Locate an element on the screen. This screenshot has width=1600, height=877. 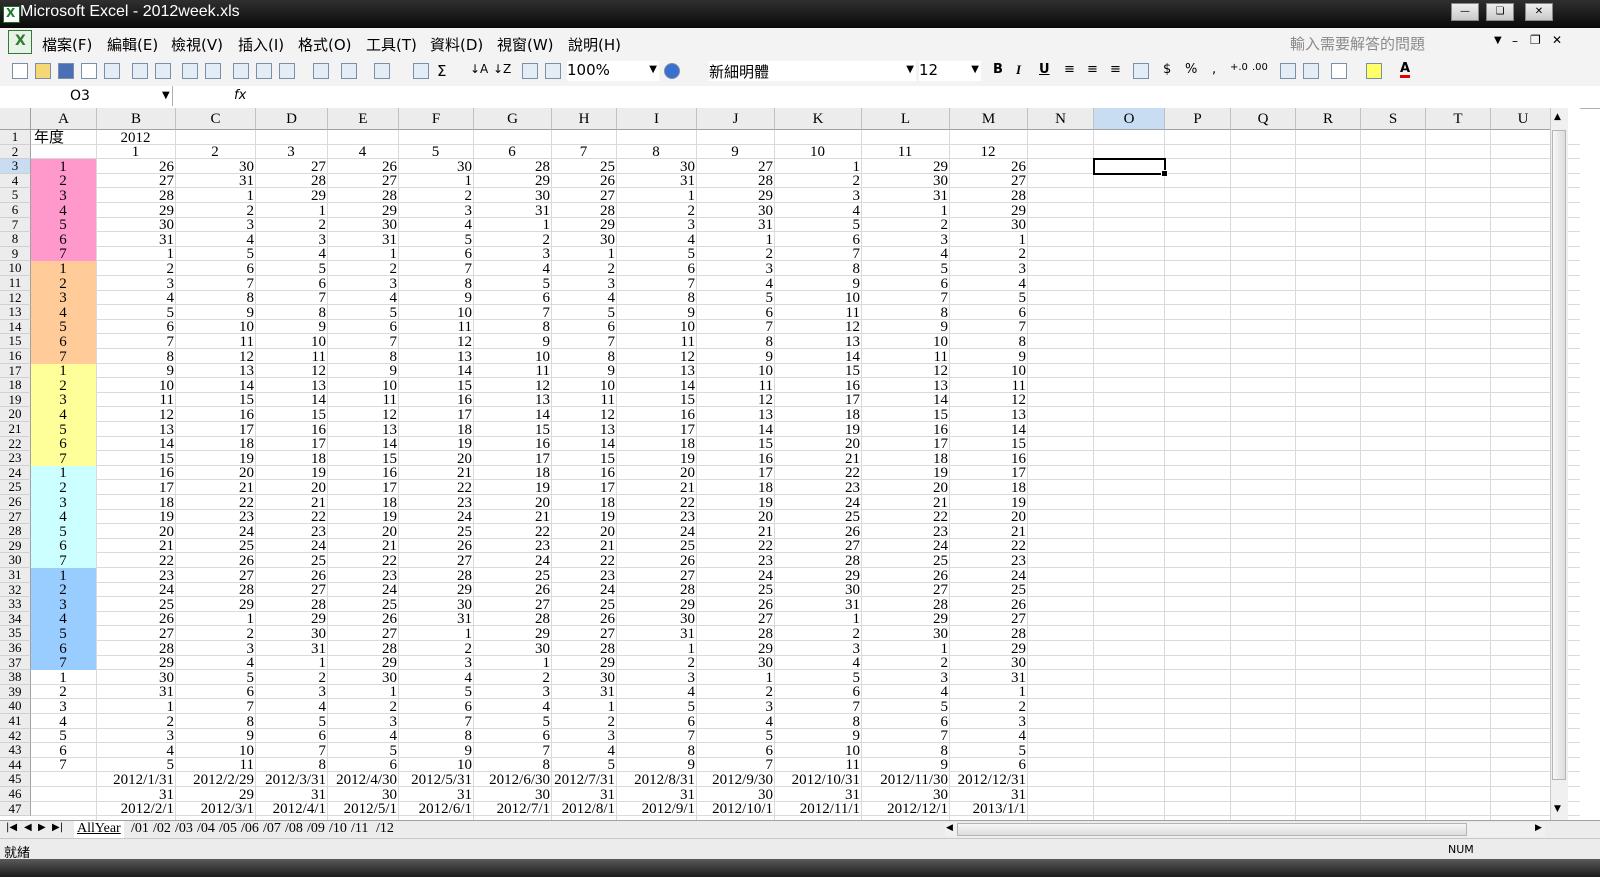
sheet-tab-03: /03 is located at coordinates (184, 829).